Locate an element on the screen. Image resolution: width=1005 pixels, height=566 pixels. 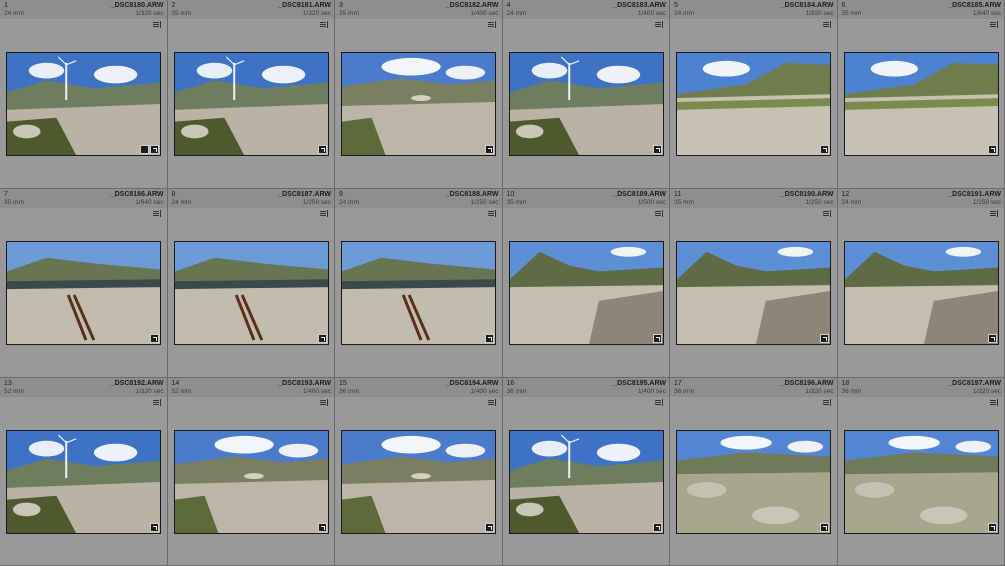
photo-filename: _DSC8196.ARW is located at coordinates (807, 383).